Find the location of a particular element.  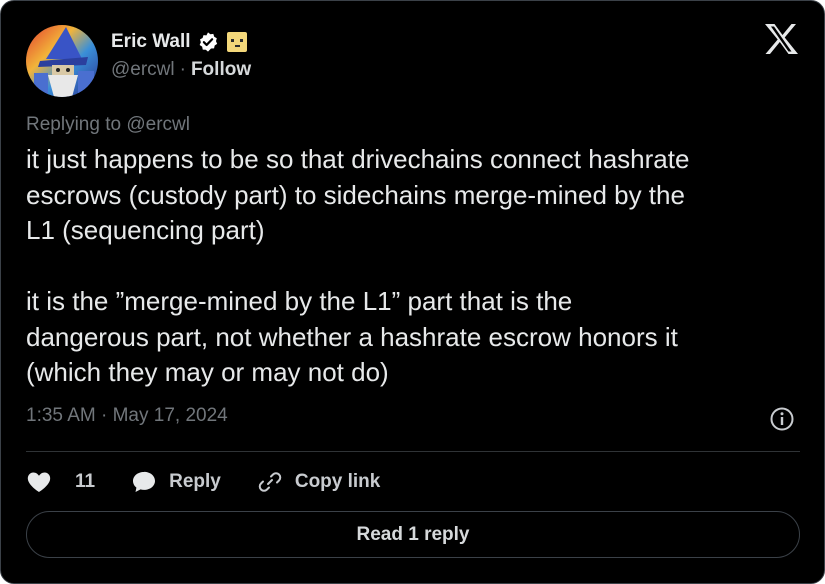

author-name-row: Eric Wall is located at coordinates (179, 42).